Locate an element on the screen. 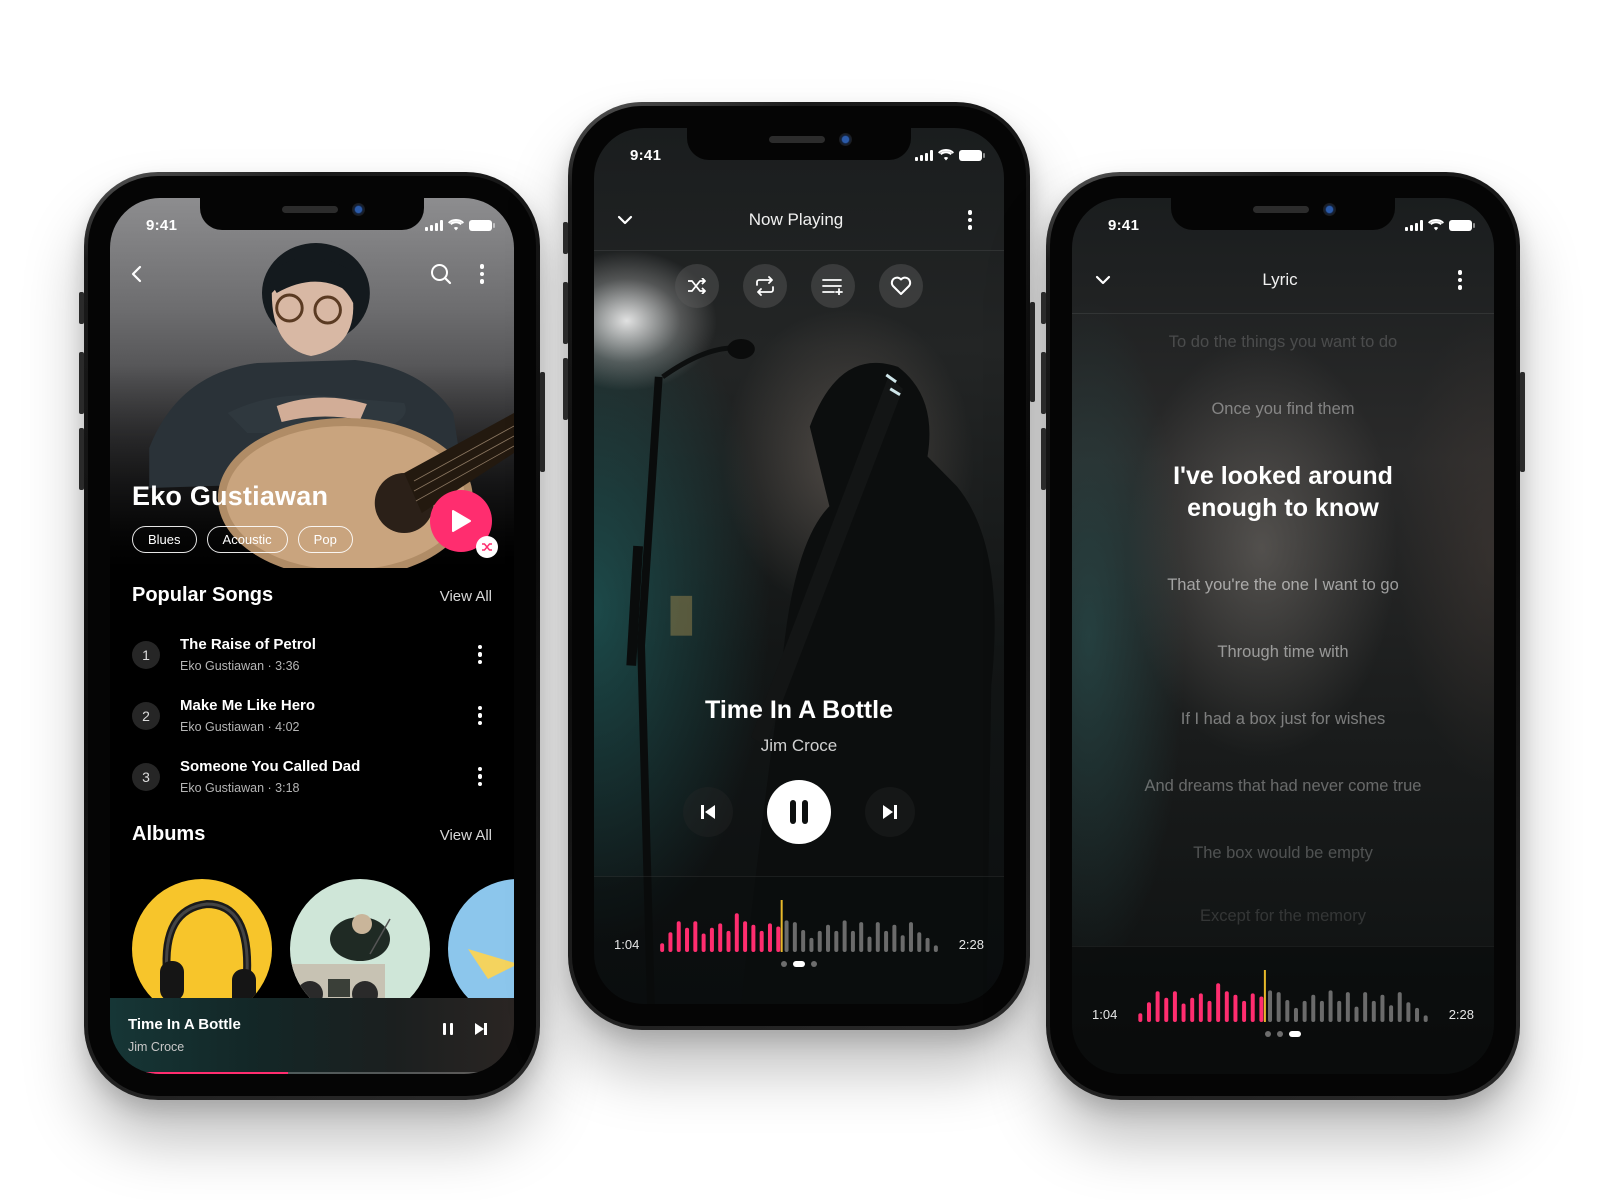  mini-player-title: Time In A Bottle is located at coordinates (184, 1024).